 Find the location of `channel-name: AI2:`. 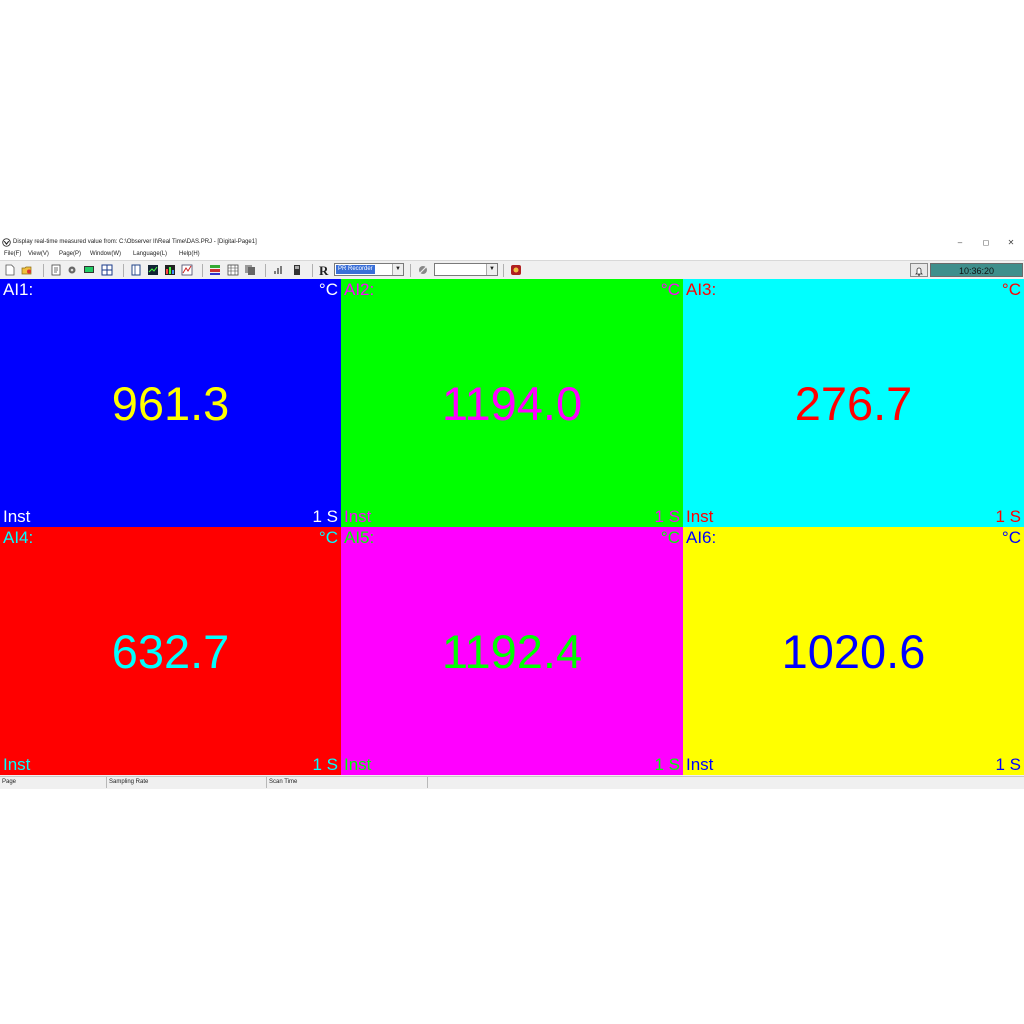

channel-name: AI2: is located at coordinates (359, 289).